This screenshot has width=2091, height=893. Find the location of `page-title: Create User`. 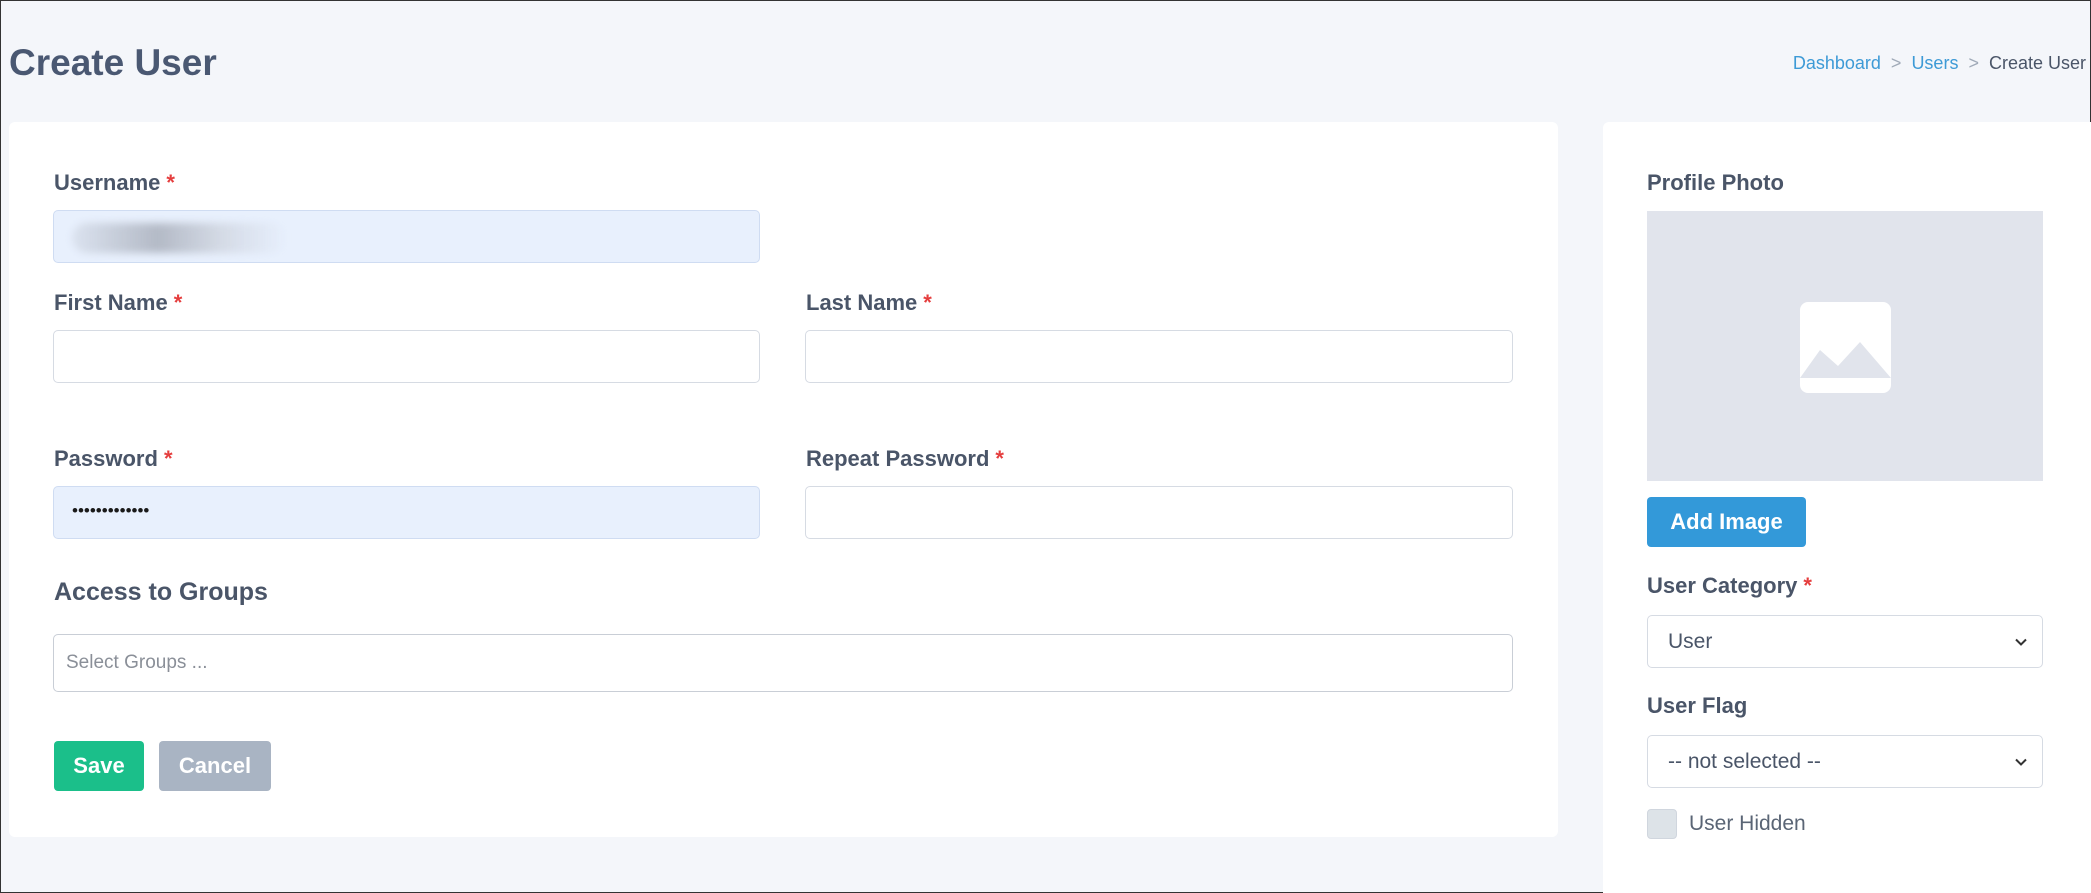

page-title: Create User is located at coordinates (113, 62).